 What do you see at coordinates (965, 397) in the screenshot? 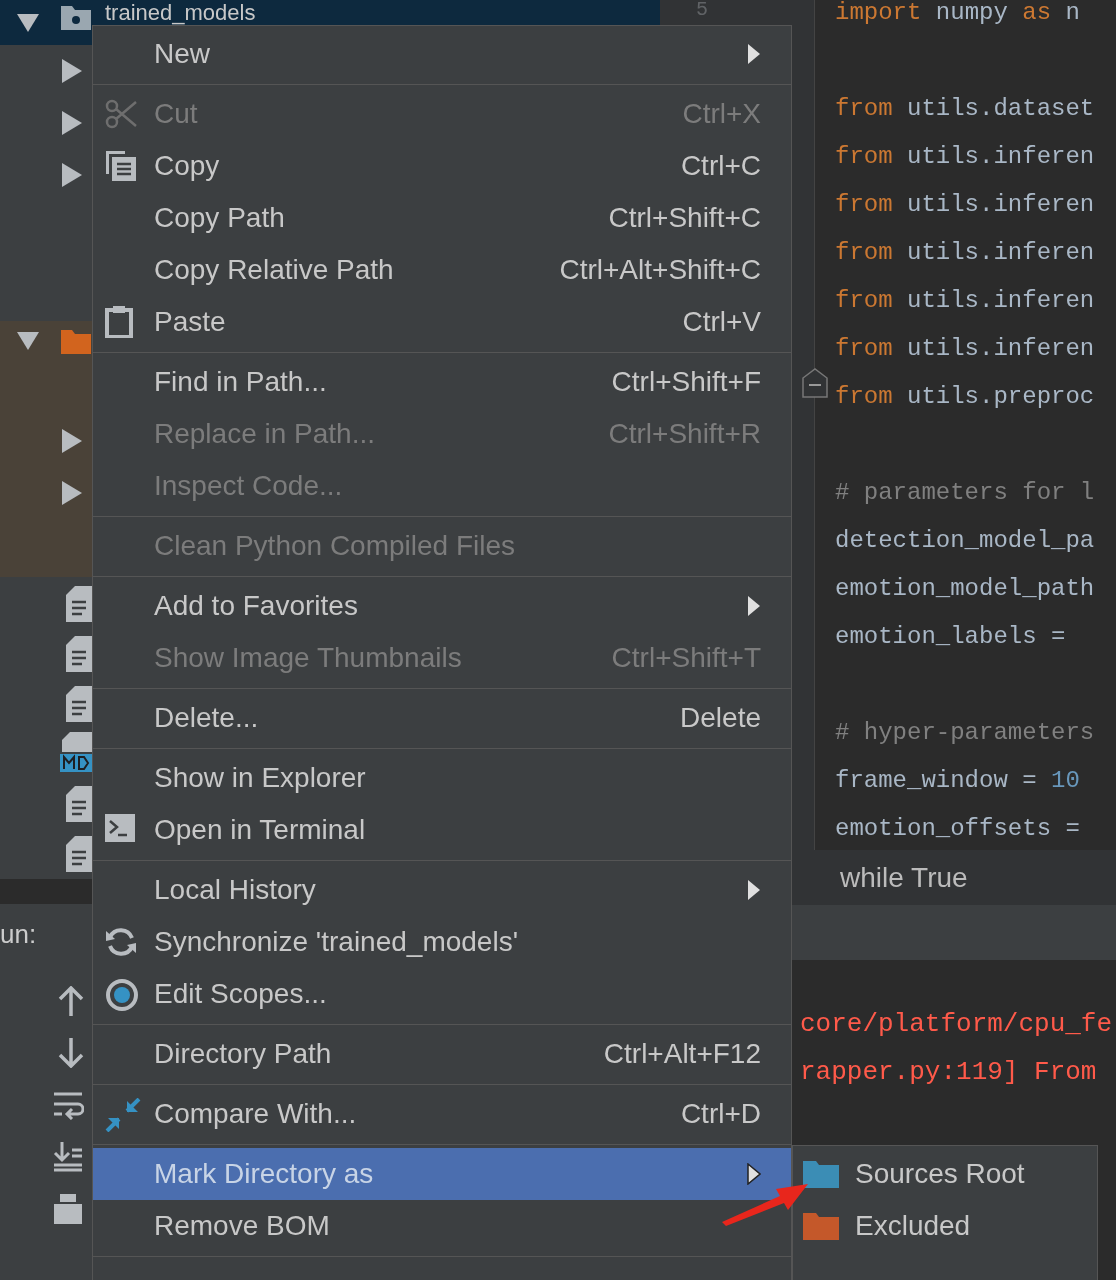
I see `code-line: from utils.preproc` at bounding box center [965, 397].